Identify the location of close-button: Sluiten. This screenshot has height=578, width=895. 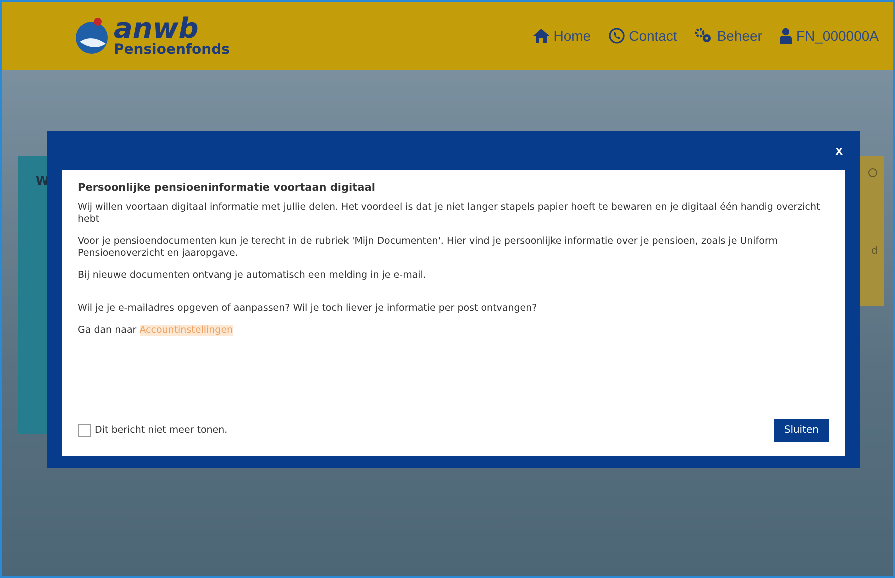
(801, 430).